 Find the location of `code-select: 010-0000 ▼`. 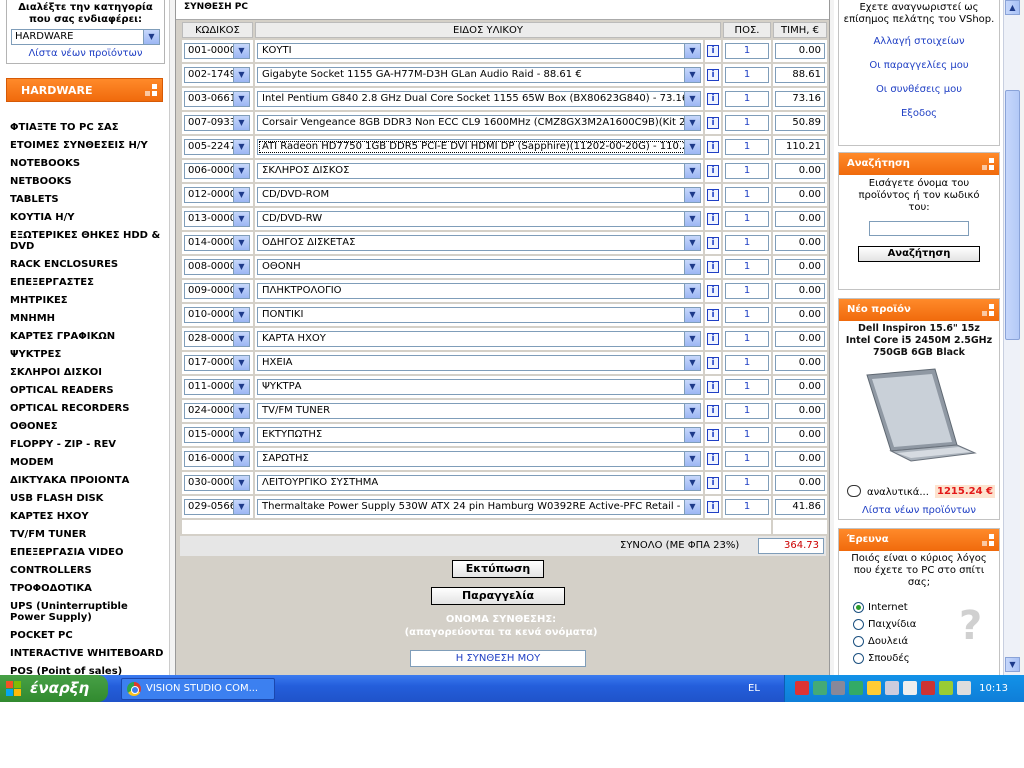

code-select: 010-0000 ▼ is located at coordinates (217, 315).